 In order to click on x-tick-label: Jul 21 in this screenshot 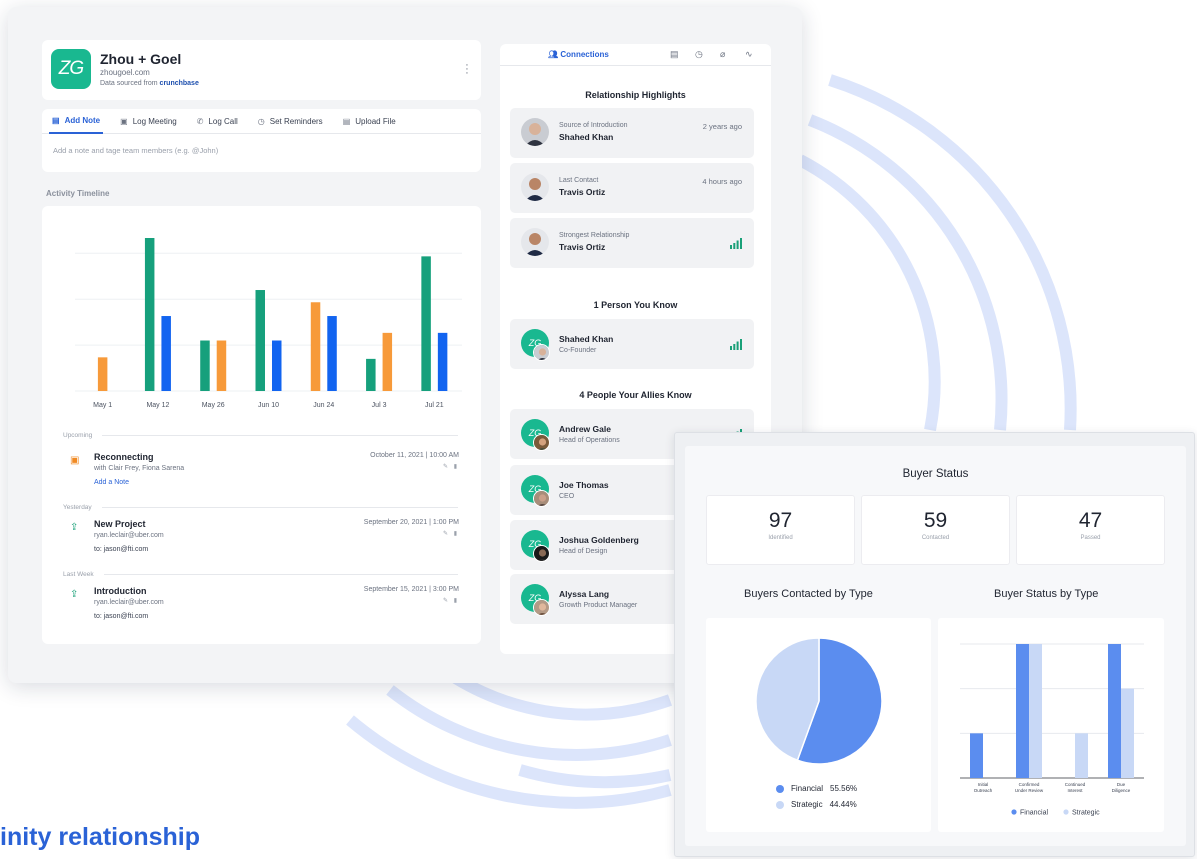, I will do `click(434, 405)`.